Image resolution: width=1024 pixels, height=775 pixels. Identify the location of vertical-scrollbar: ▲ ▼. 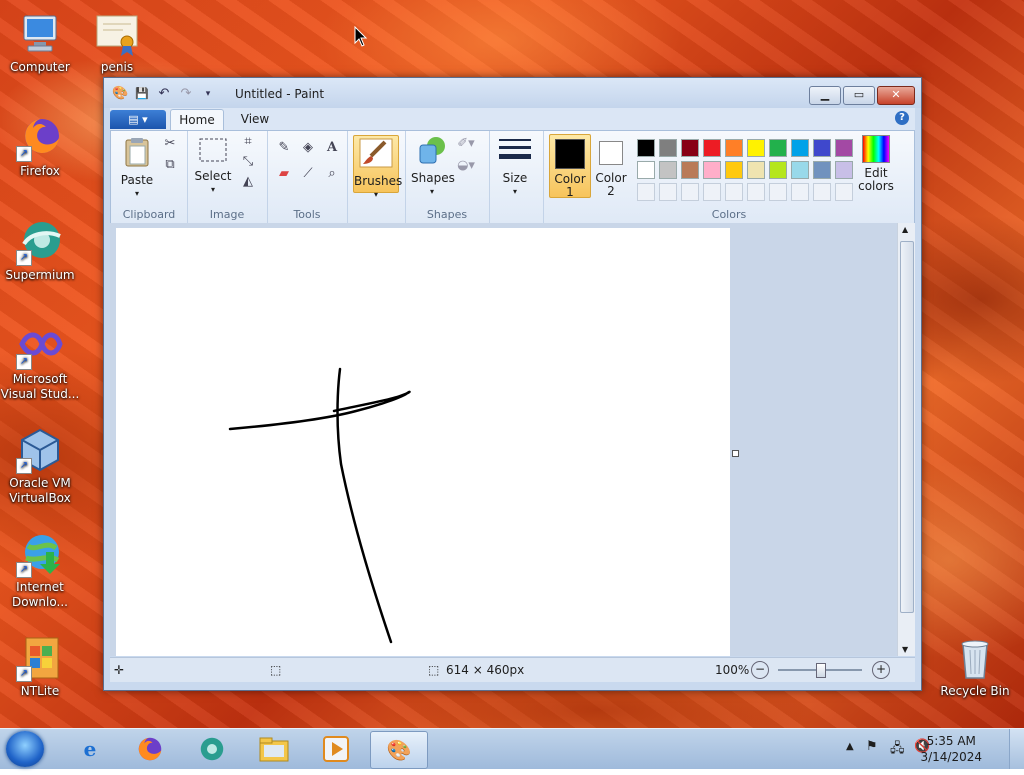
(906, 439).